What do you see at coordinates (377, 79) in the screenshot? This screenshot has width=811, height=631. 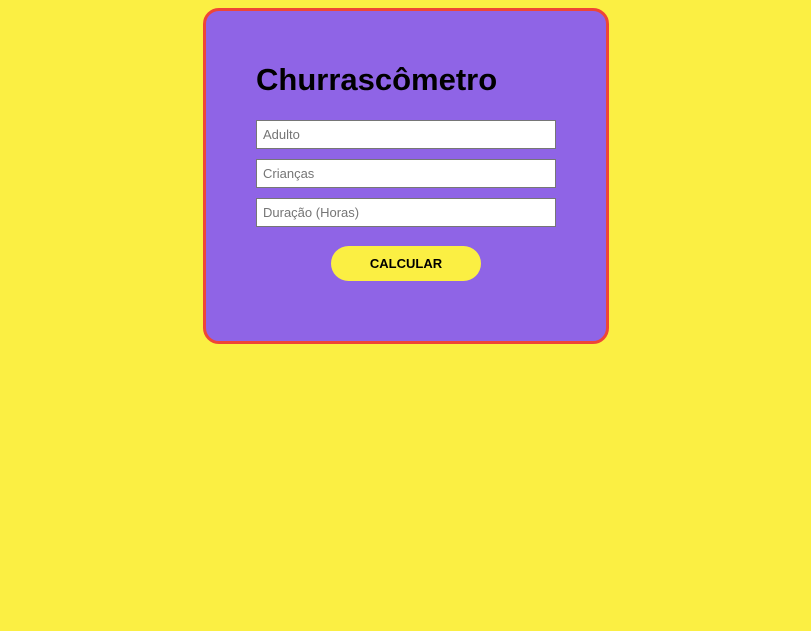 I see `page-title: Churrascômetro` at bounding box center [377, 79].